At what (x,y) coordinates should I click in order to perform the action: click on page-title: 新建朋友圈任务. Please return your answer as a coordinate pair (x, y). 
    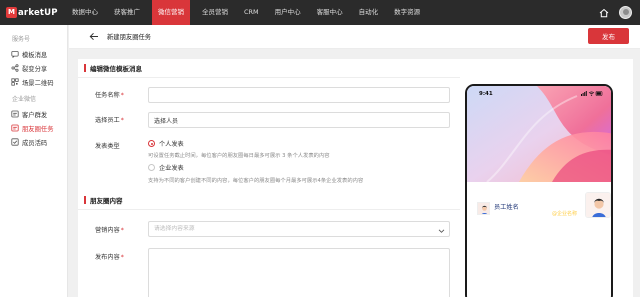
    Looking at the image, I should click on (129, 37).